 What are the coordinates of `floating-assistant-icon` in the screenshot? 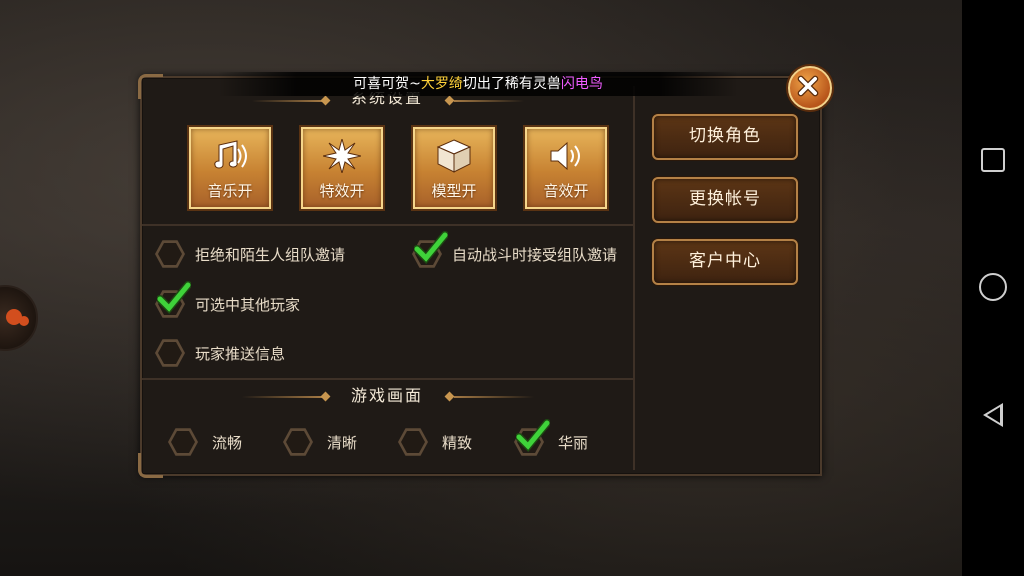 It's located at (19, 318).